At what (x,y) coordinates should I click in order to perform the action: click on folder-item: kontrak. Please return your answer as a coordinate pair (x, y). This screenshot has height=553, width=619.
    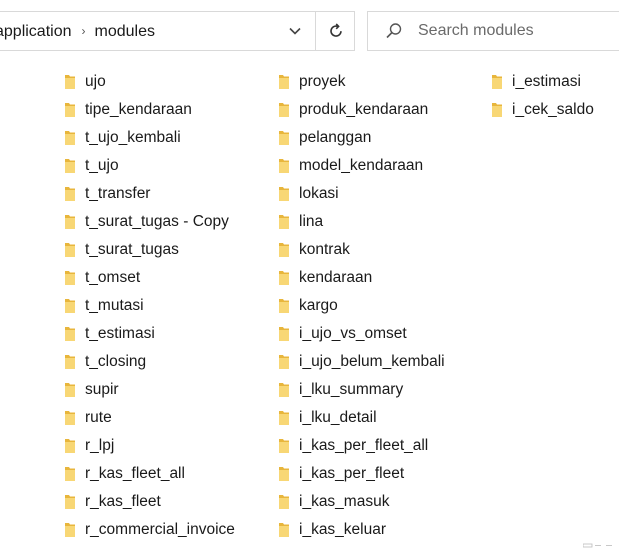
    Looking at the image, I should click on (361, 250).